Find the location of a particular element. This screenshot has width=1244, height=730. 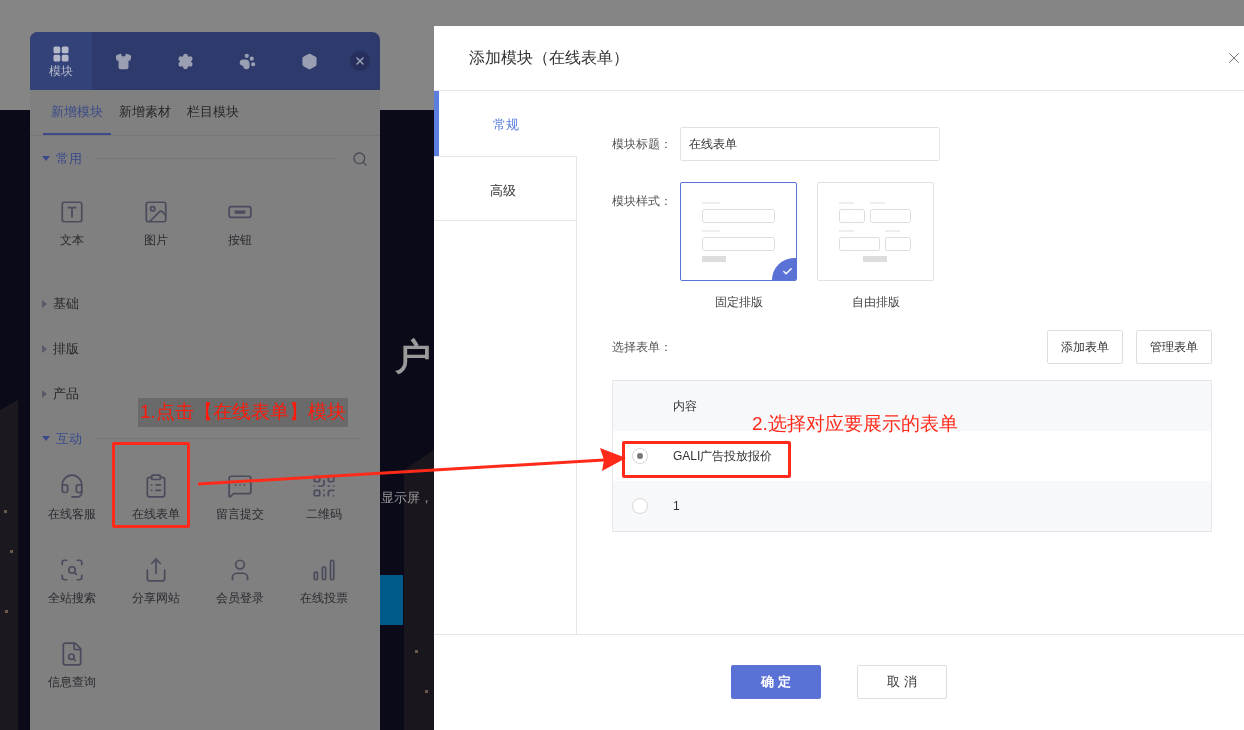

text-icon is located at coordinates (72, 212).